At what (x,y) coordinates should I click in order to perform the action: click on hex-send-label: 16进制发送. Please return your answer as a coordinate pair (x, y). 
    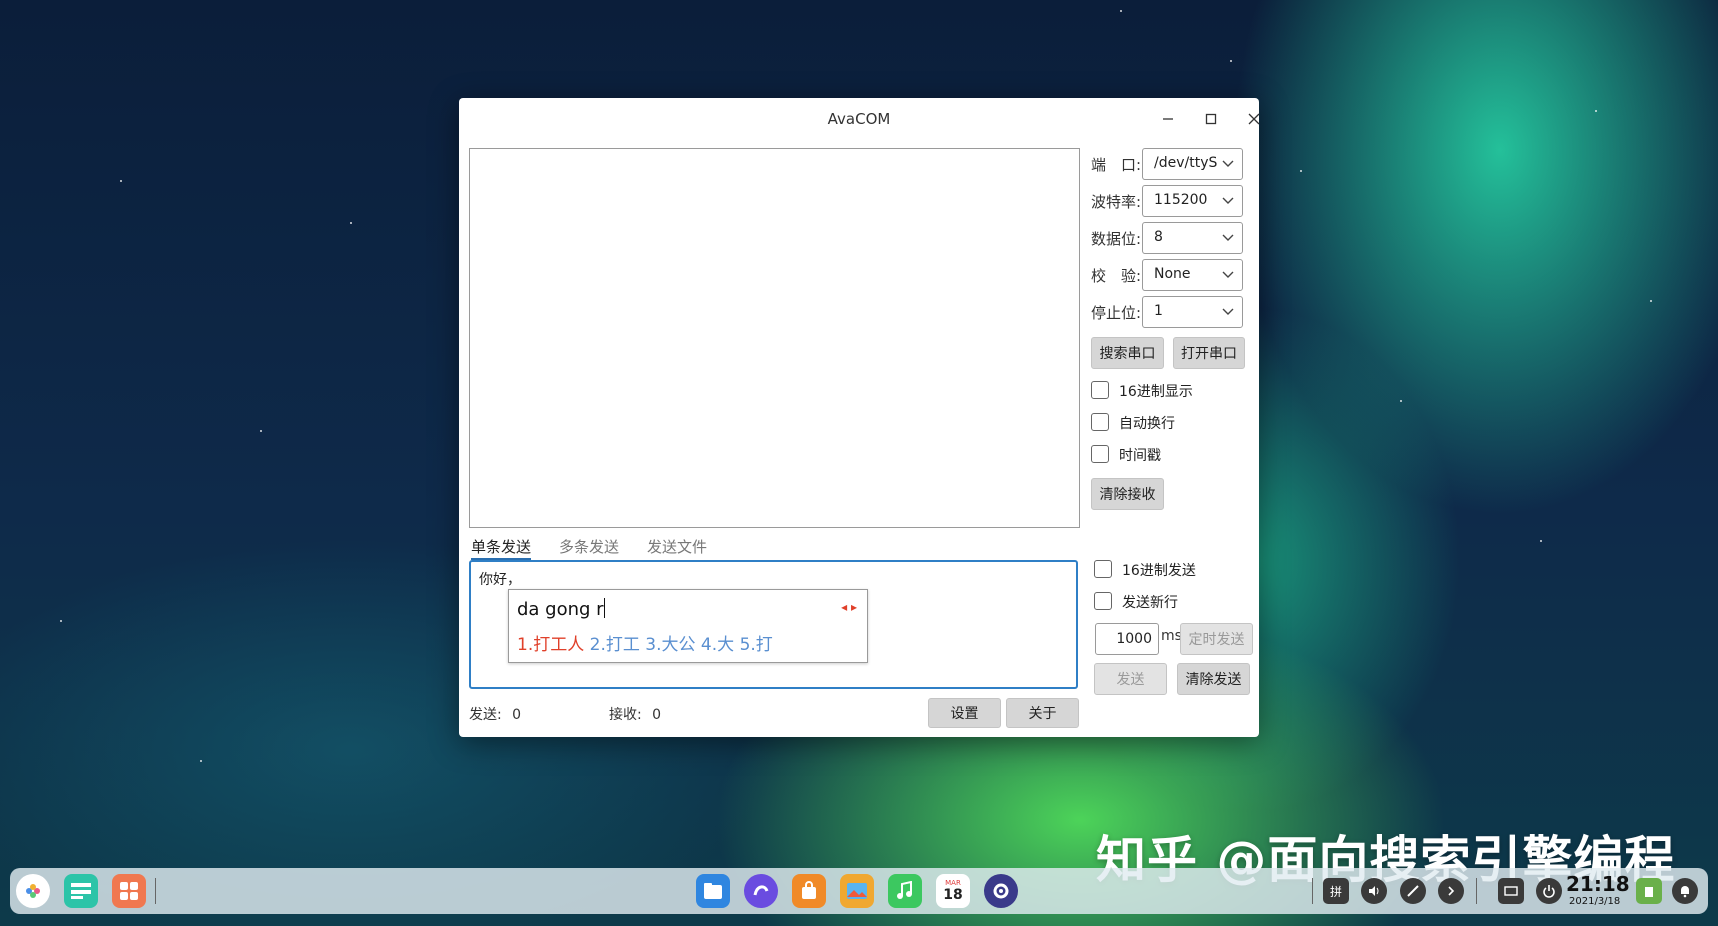
    Looking at the image, I should click on (1159, 571).